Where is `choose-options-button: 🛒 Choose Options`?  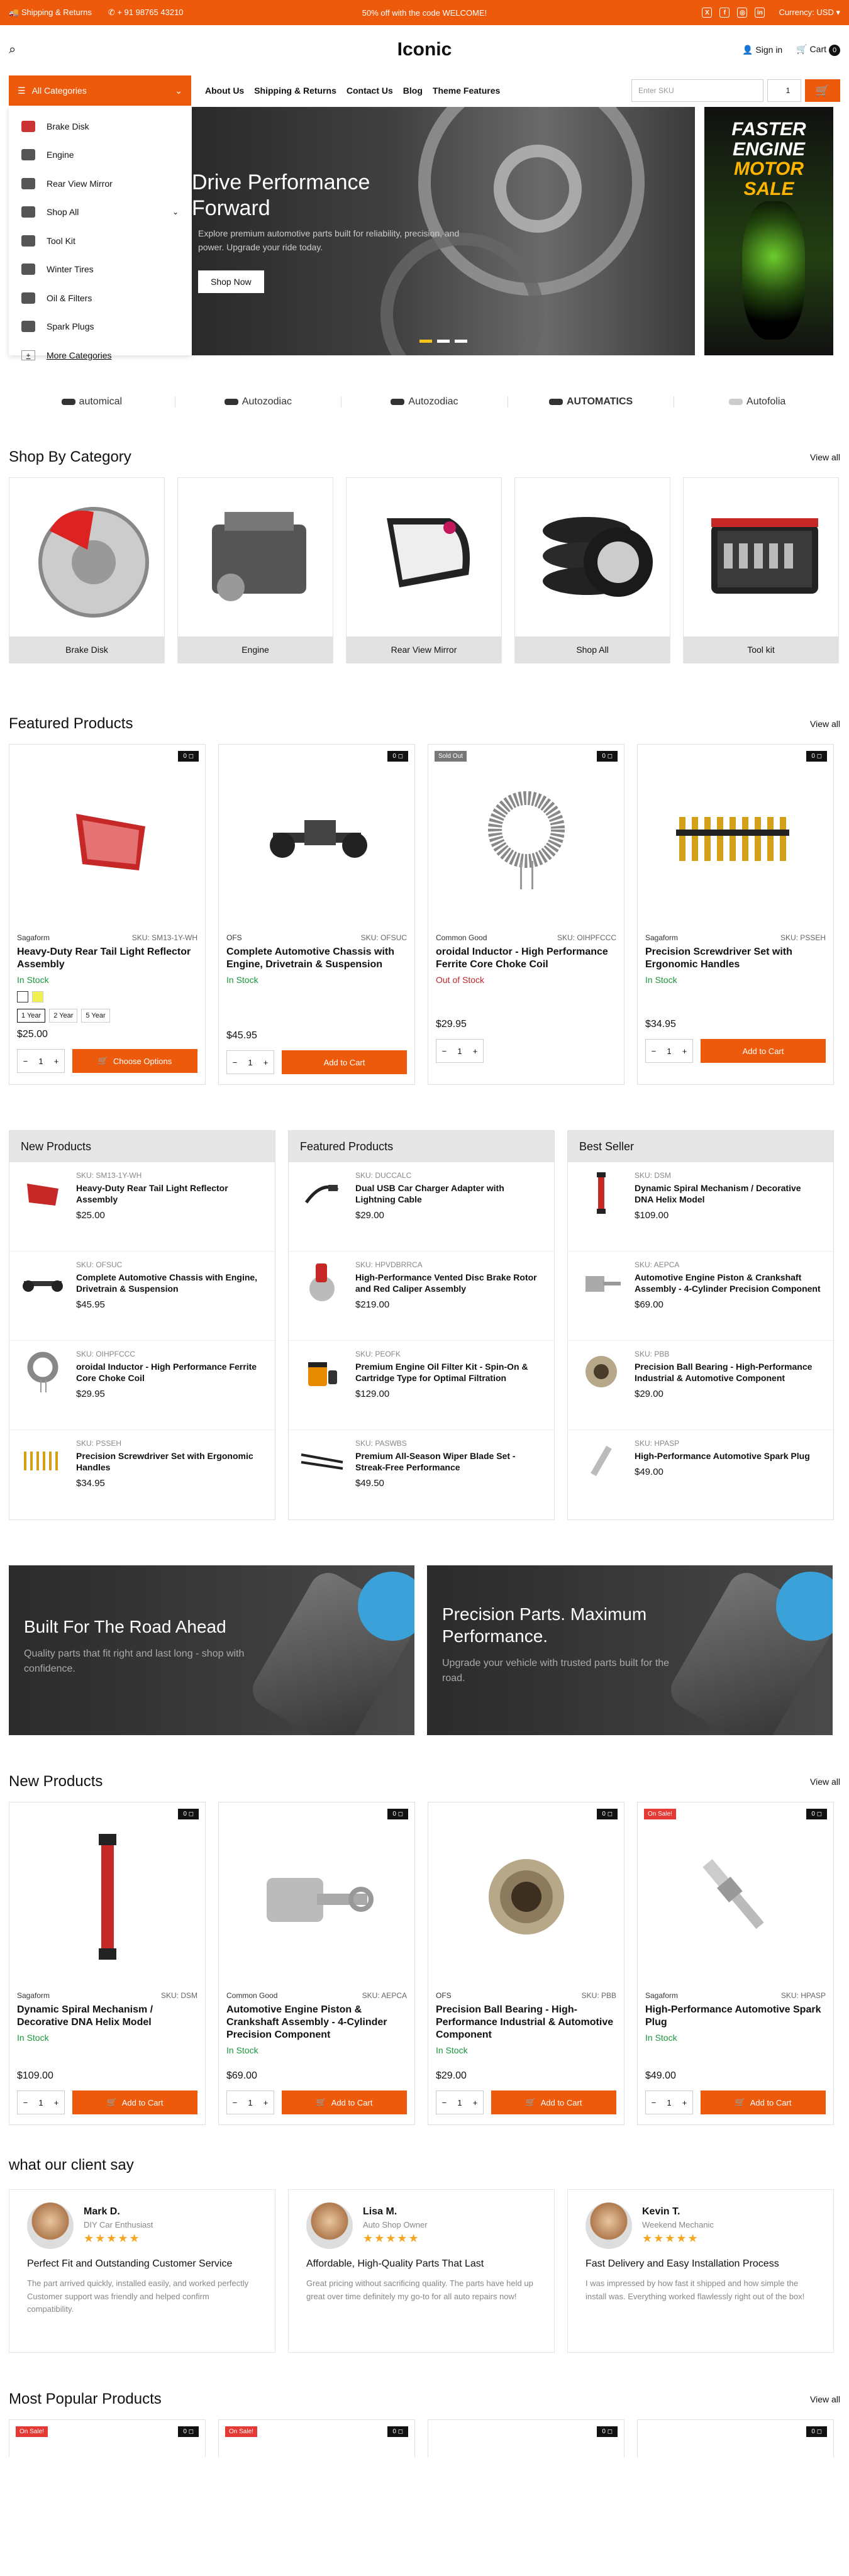 choose-options-button: 🛒 Choose Options is located at coordinates (134, 1061).